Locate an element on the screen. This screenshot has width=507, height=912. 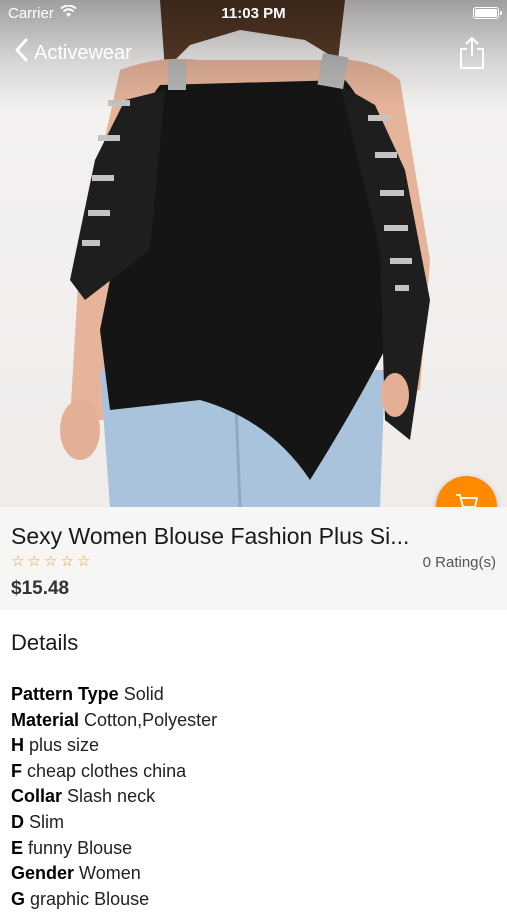
spec-key: Pattern Type is located at coordinates (65, 694).